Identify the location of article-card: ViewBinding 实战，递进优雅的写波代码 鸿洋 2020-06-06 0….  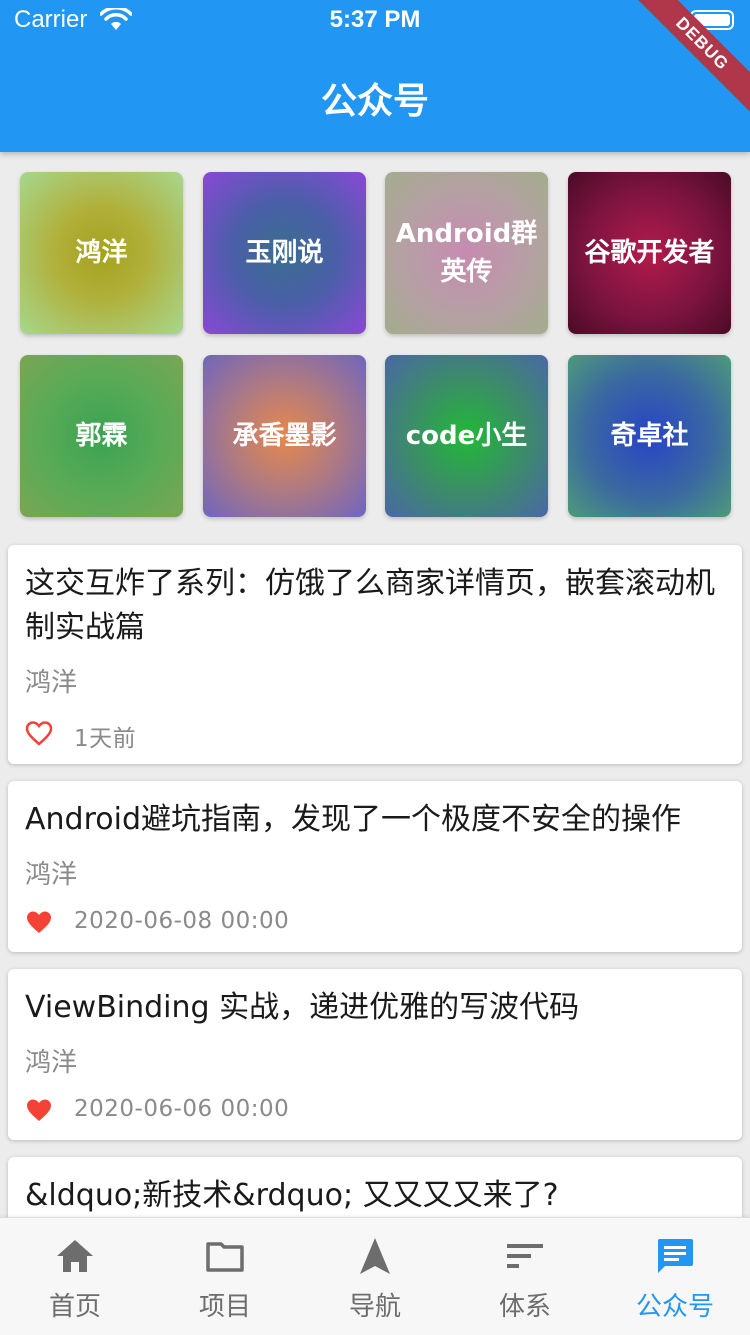
(375, 1054).